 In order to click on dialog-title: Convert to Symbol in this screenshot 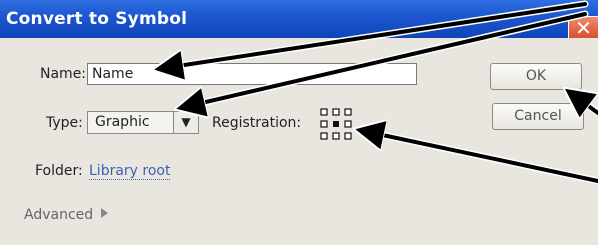, I will do `click(97, 19)`.